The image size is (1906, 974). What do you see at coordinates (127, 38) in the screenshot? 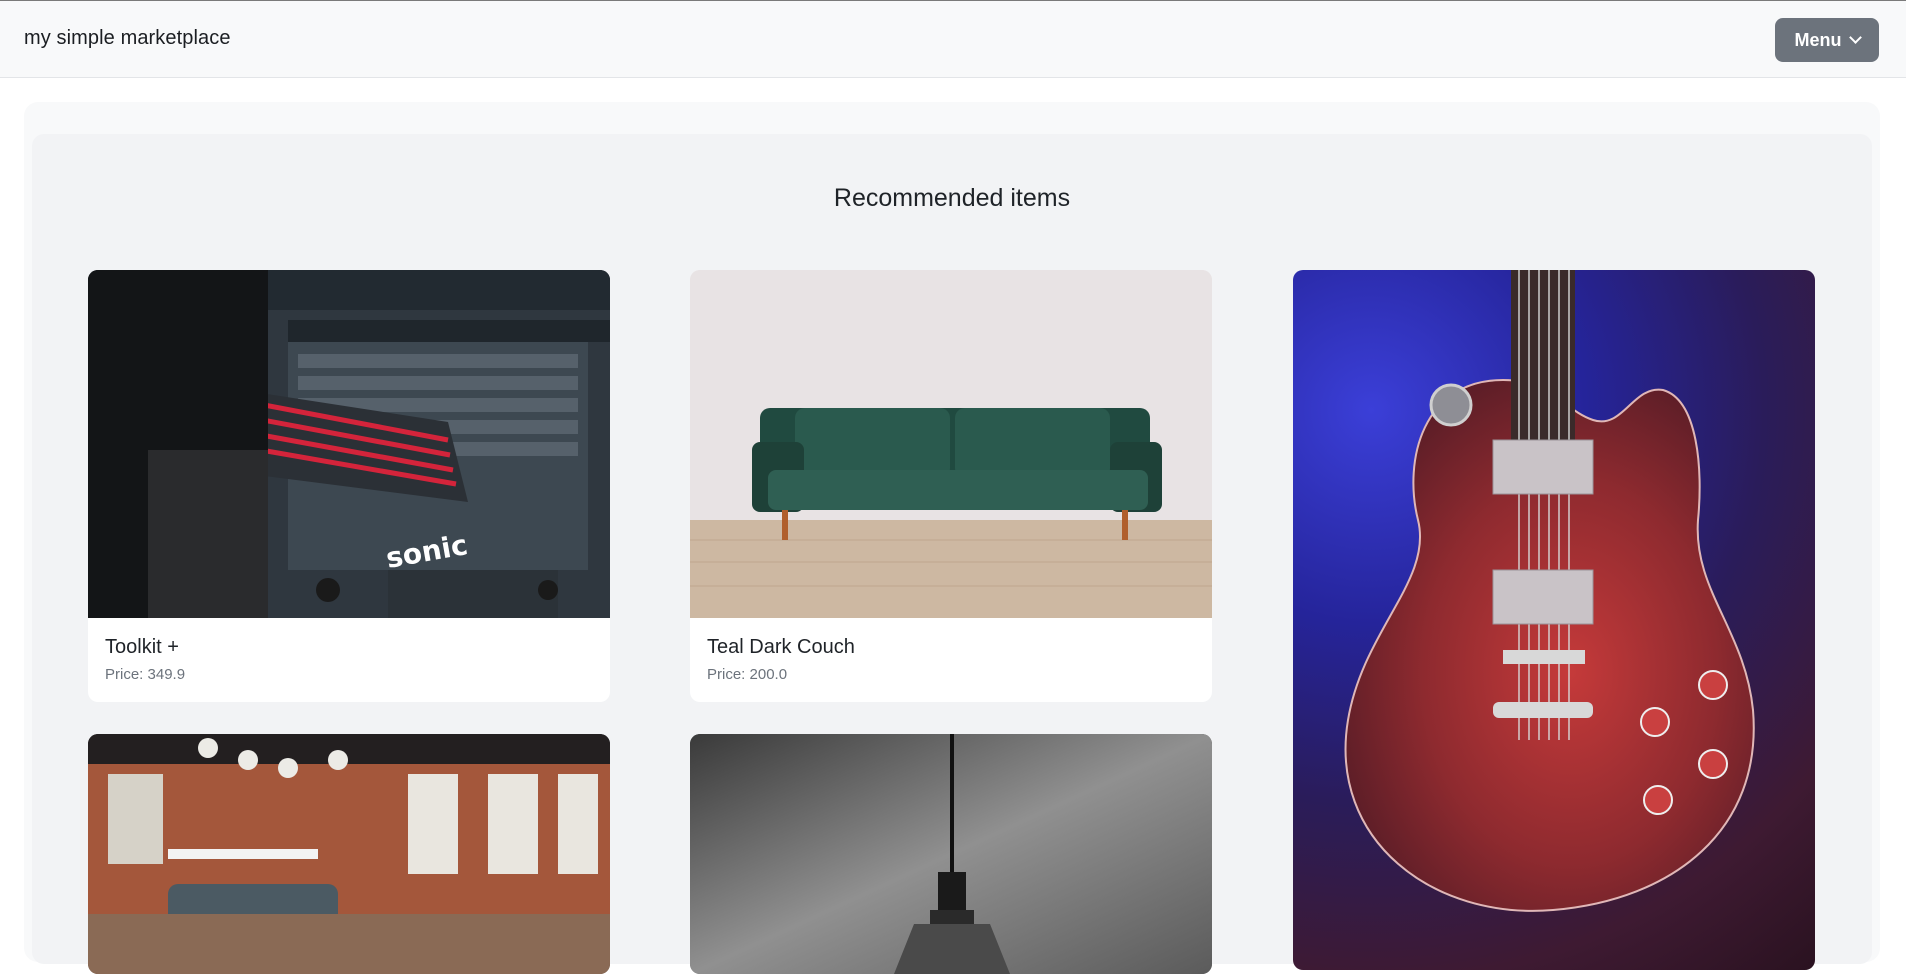
I see `brand-title: my simple marketplace` at bounding box center [127, 38].